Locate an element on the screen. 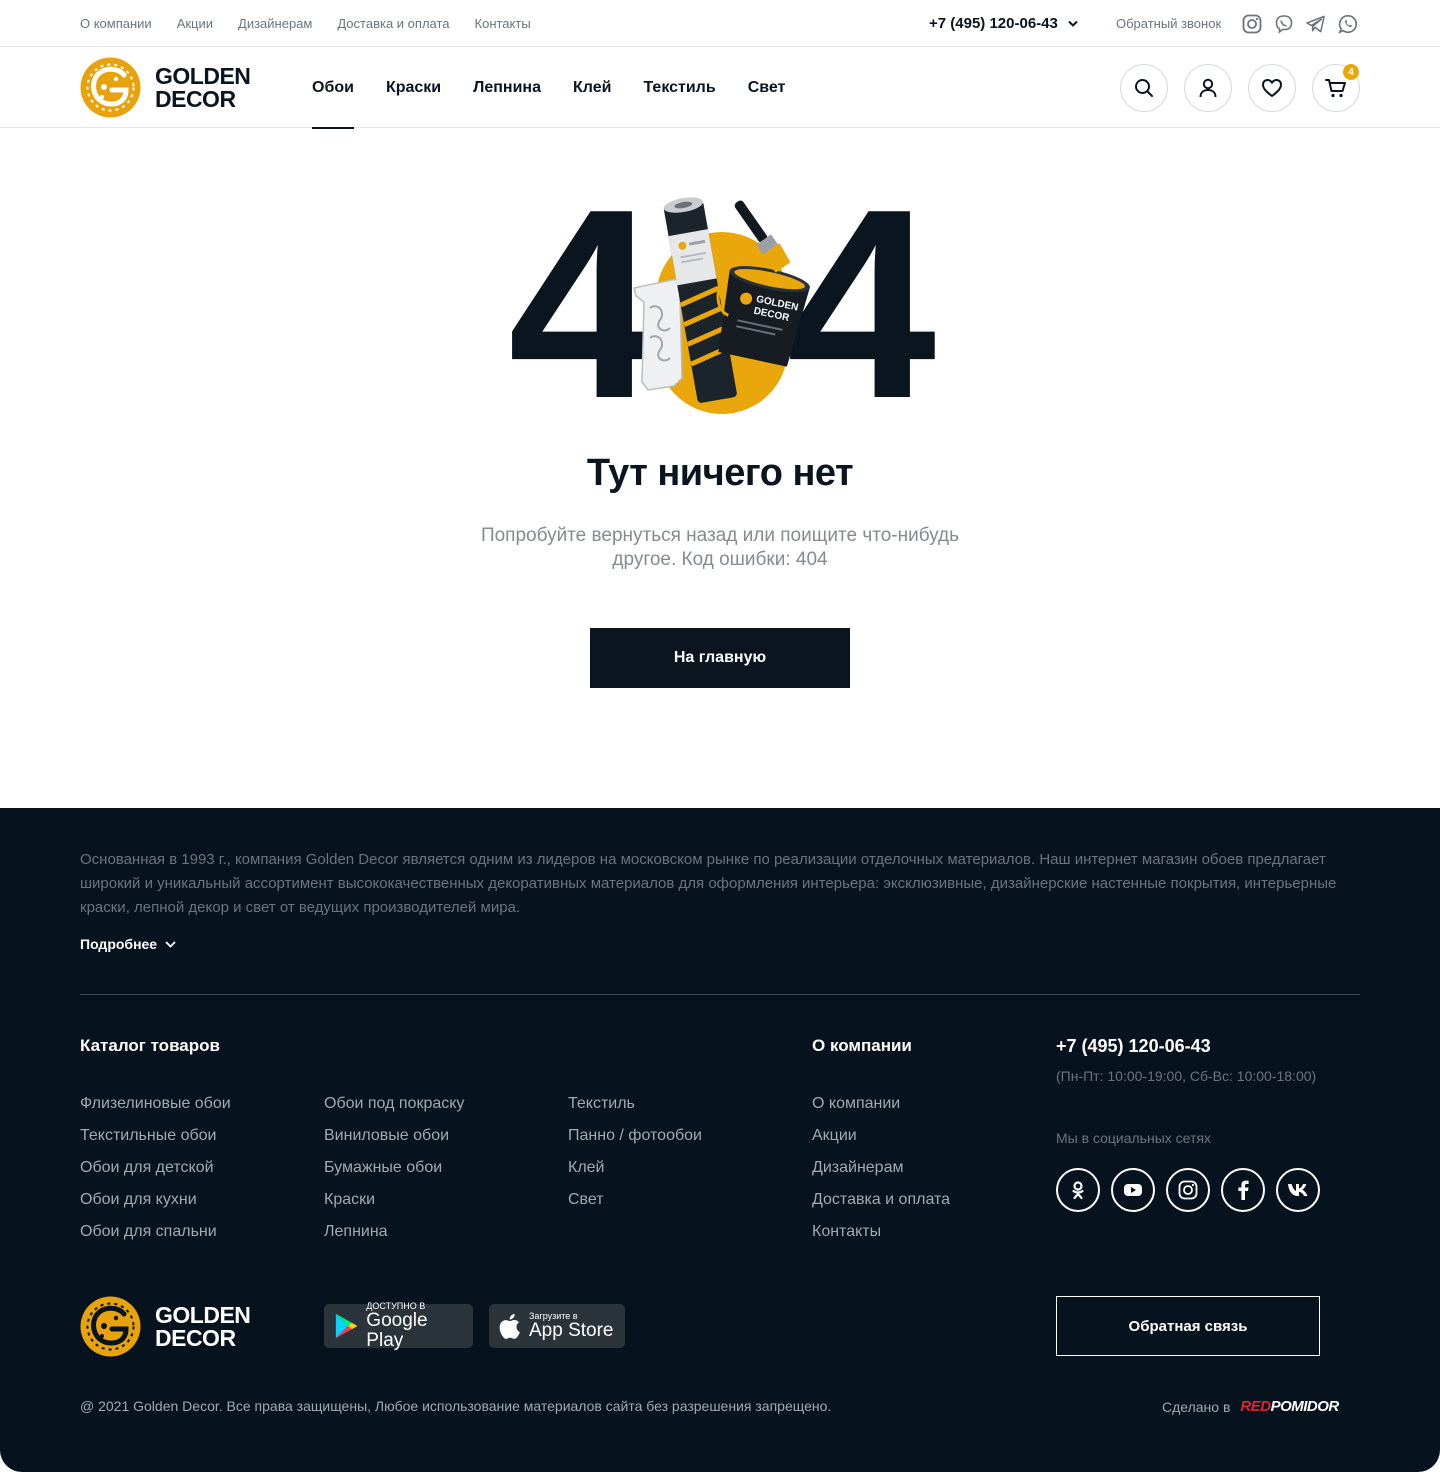 The image size is (1440, 1472). app-store-label: App Store is located at coordinates (571, 1330).